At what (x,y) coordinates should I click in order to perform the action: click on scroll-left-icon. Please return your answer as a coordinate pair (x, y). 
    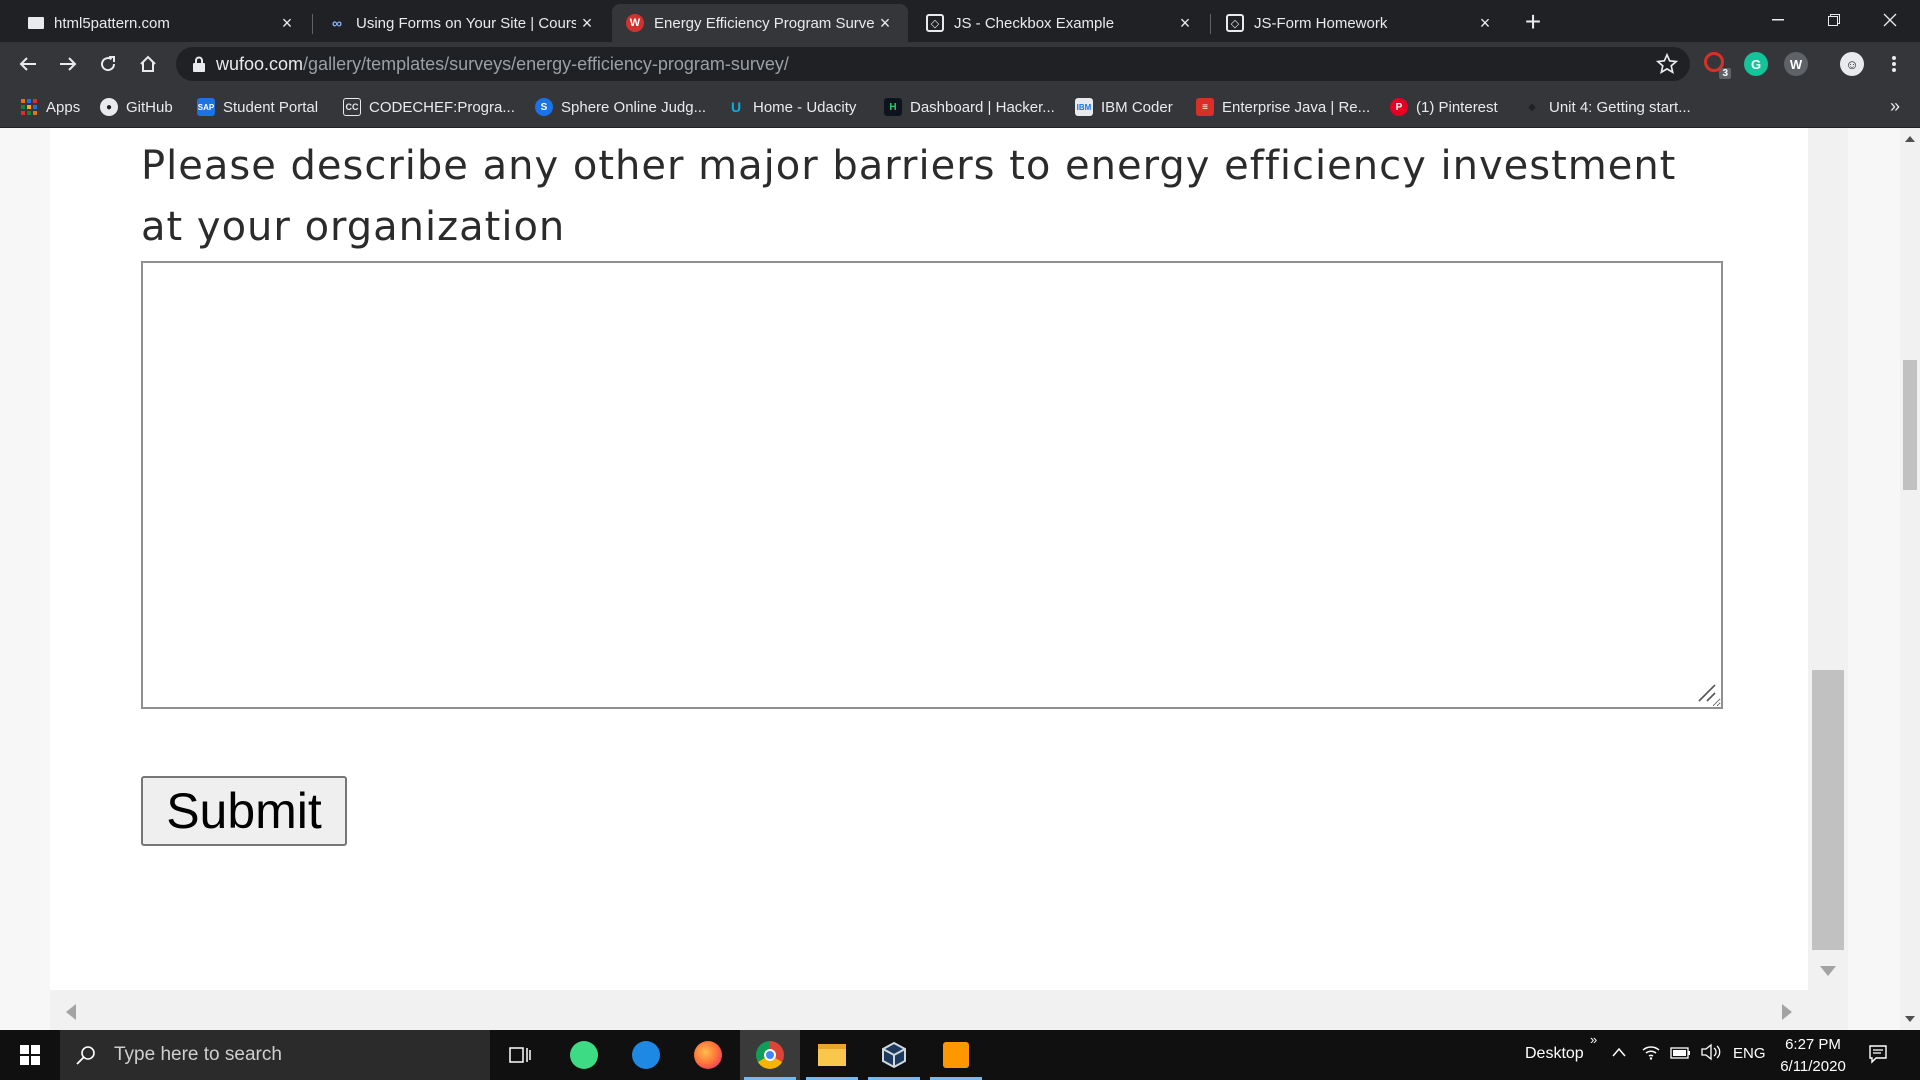
    Looking at the image, I should click on (71, 1012).